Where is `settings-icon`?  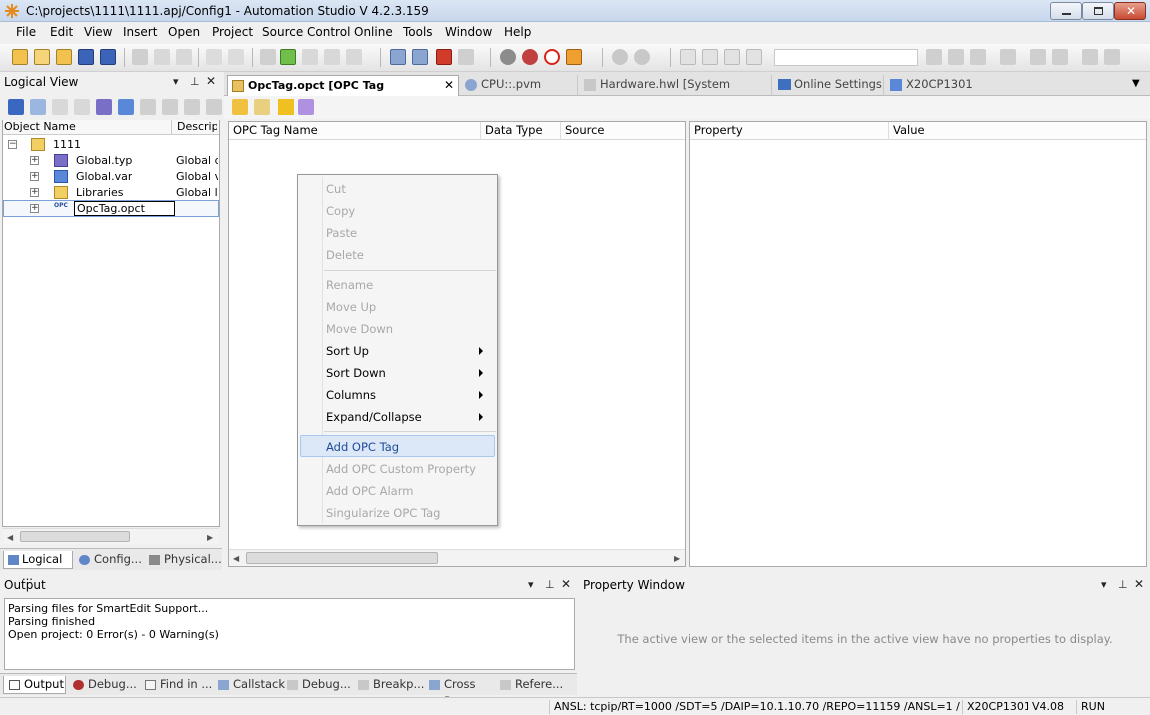
settings-icon is located at coordinates (620, 57).